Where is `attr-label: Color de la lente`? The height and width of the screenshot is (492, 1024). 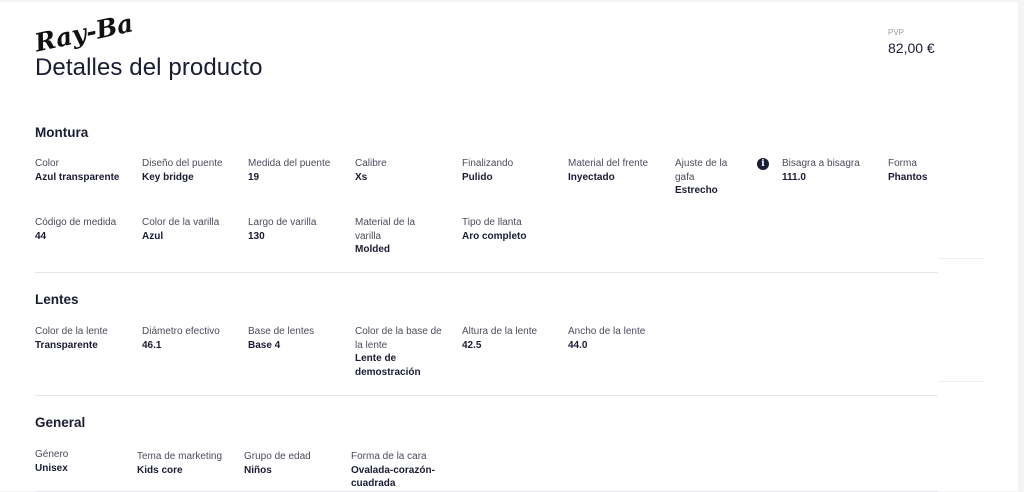 attr-label: Color de la lente is located at coordinates (71, 331).